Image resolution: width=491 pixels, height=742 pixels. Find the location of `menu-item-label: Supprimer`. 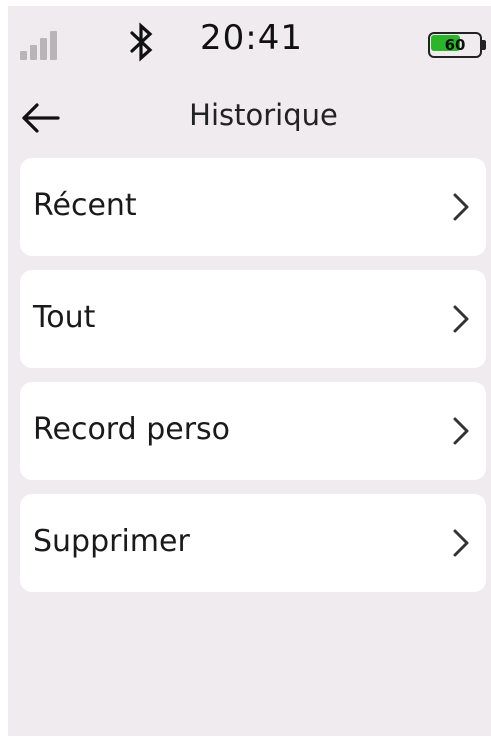

menu-item-label: Supprimer is located at coordinates (111, 541).